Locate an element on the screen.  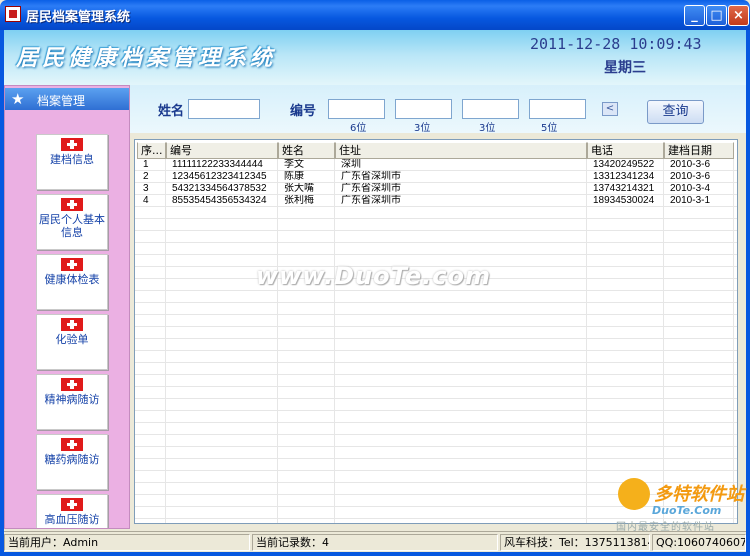
column-header-phone: 电话 is located at coordinates (625, 150).